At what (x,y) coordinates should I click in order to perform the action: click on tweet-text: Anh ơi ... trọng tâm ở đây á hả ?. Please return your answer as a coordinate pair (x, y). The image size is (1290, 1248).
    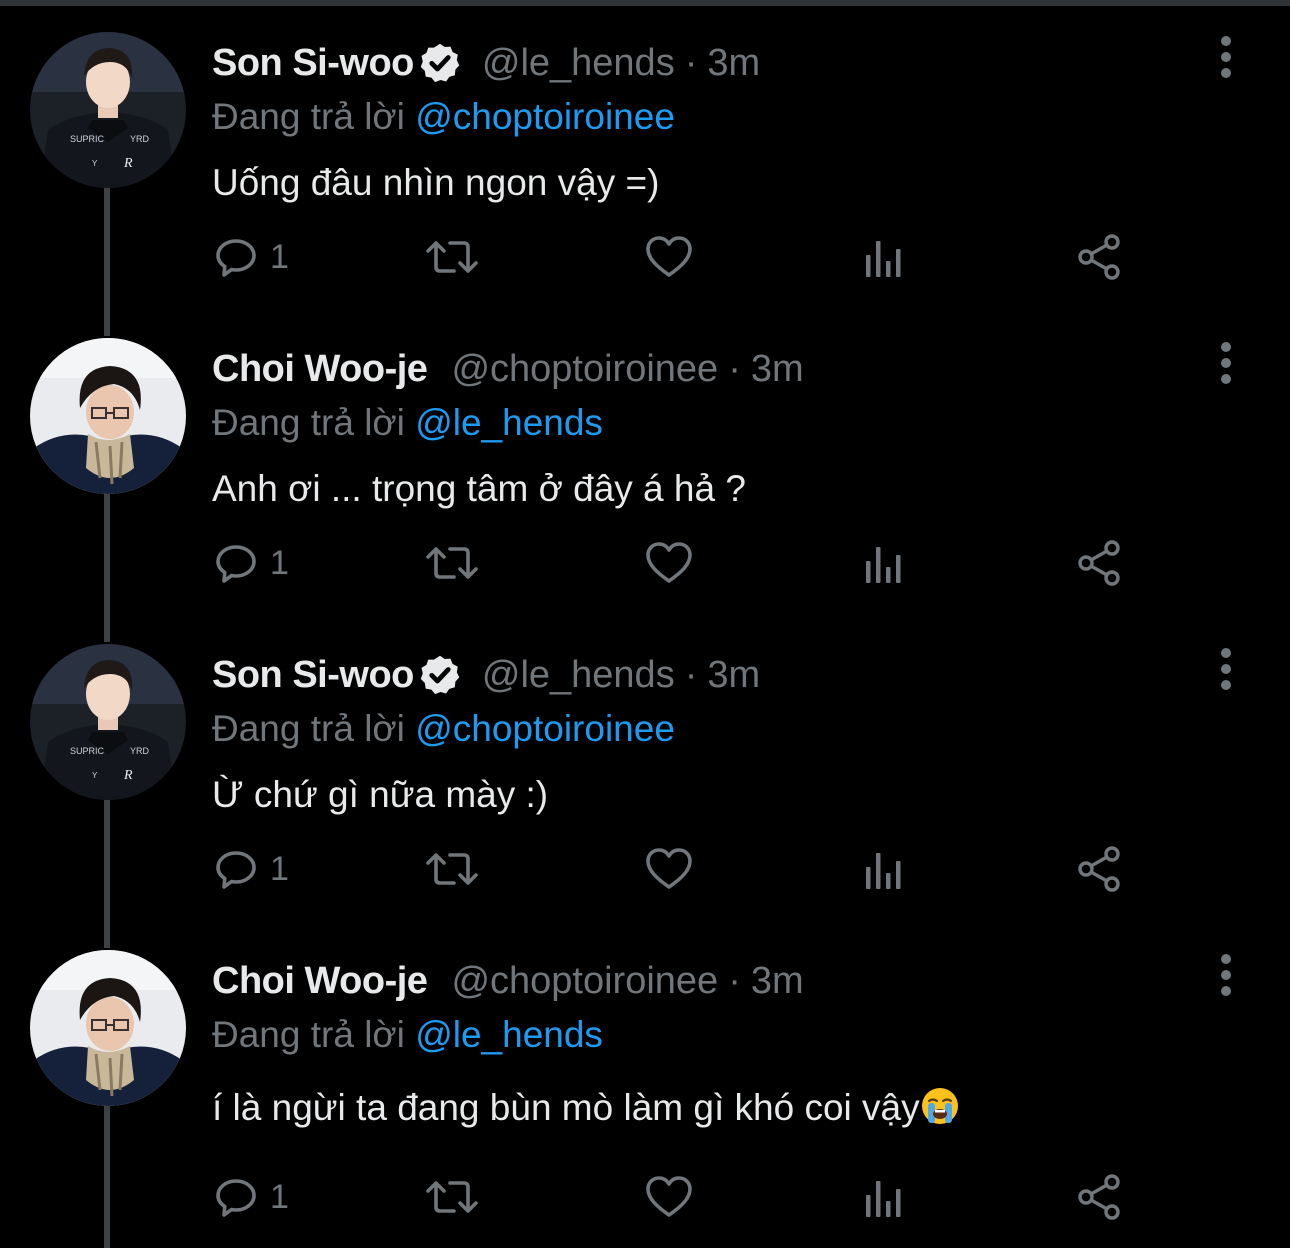
    Looking at the image, I should click on (479, 489).